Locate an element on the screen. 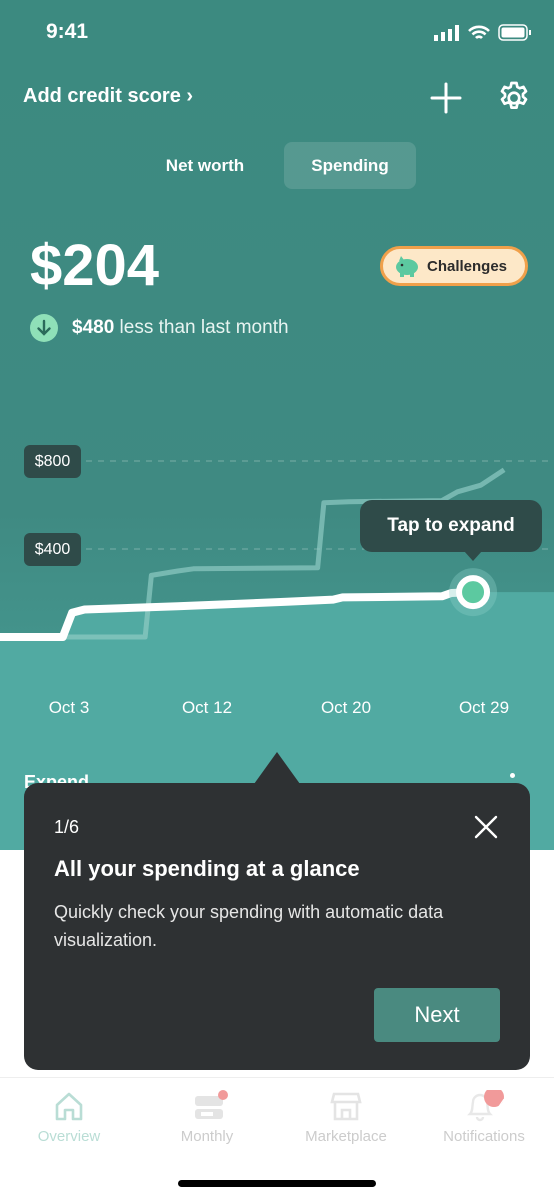 The image size is (554, 1200). signal-icon is located at coordinates (446, 32).